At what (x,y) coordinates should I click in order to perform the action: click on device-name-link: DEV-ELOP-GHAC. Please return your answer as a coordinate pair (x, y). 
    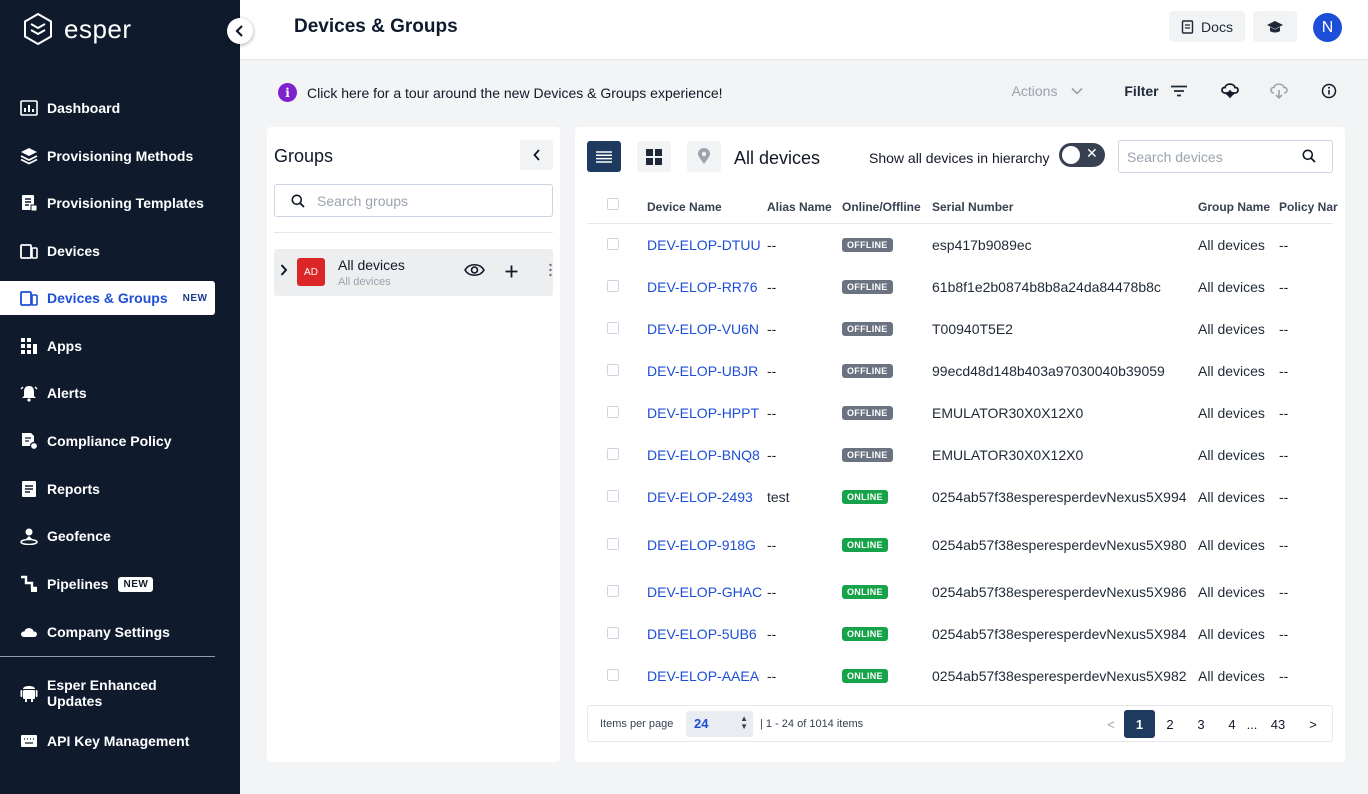
    Looking at the image, I should click on (704, 592).